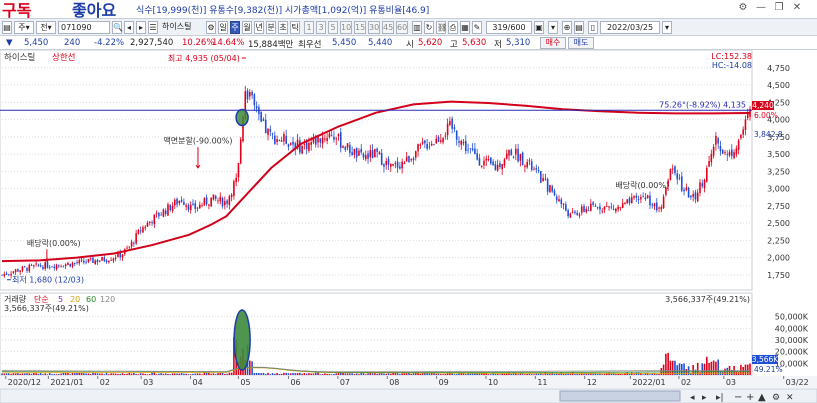 The width and height of the screenshot is (817, 403). Describe the element at coordinates (776, 398) in the screenshot. I see `chart-settings-icon: ⚙` at that location.